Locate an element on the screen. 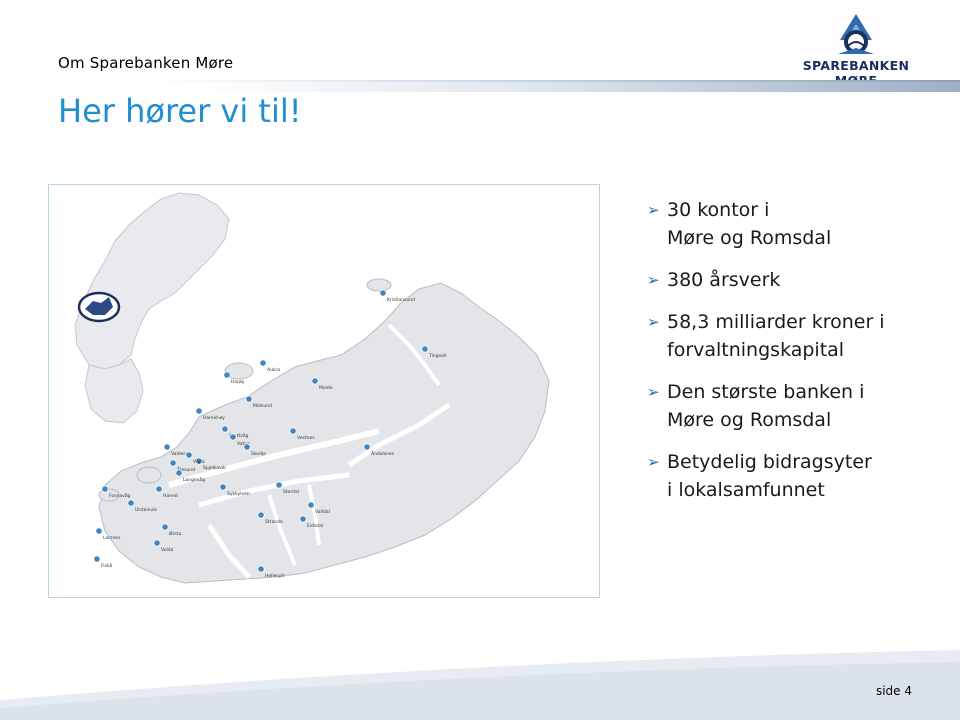  office-label: Spjelkavik is located at coordinates (214, 468).